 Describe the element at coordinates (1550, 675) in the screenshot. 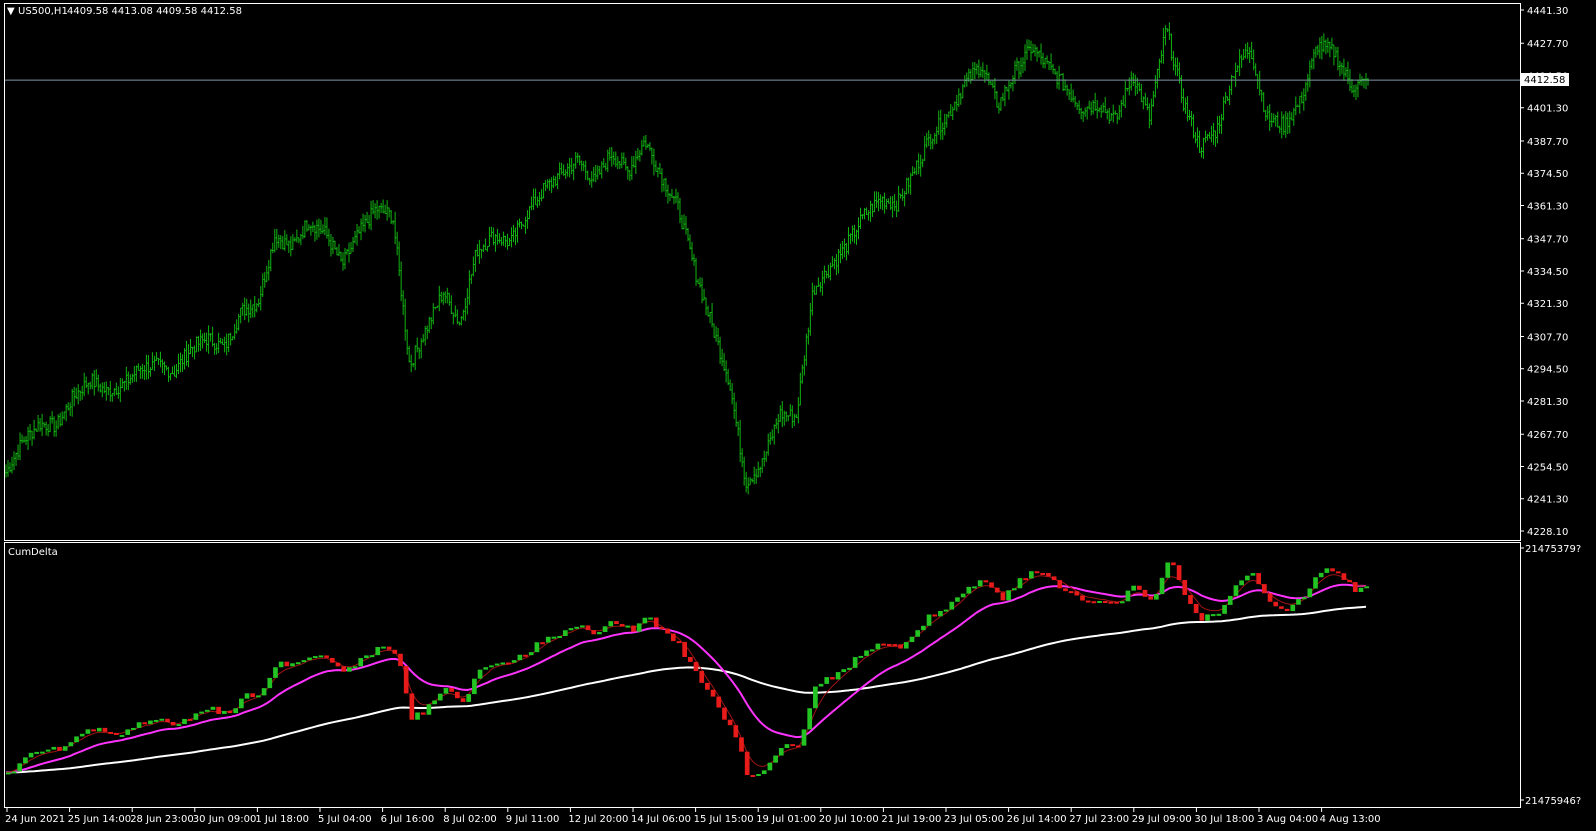

I see `indicator-axis: 21475379? 21475946?` at that location.